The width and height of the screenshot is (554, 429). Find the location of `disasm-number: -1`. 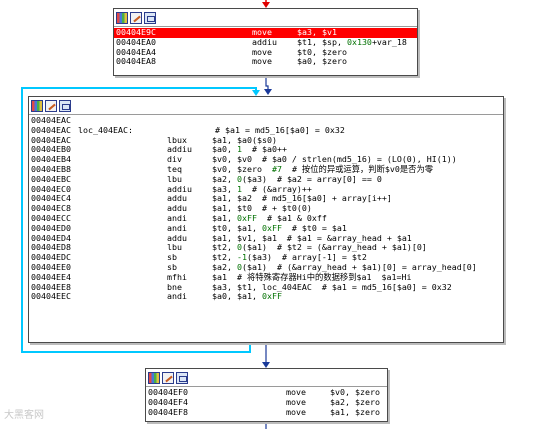

disasm-number: -1 is located at coordinates (241, 257).